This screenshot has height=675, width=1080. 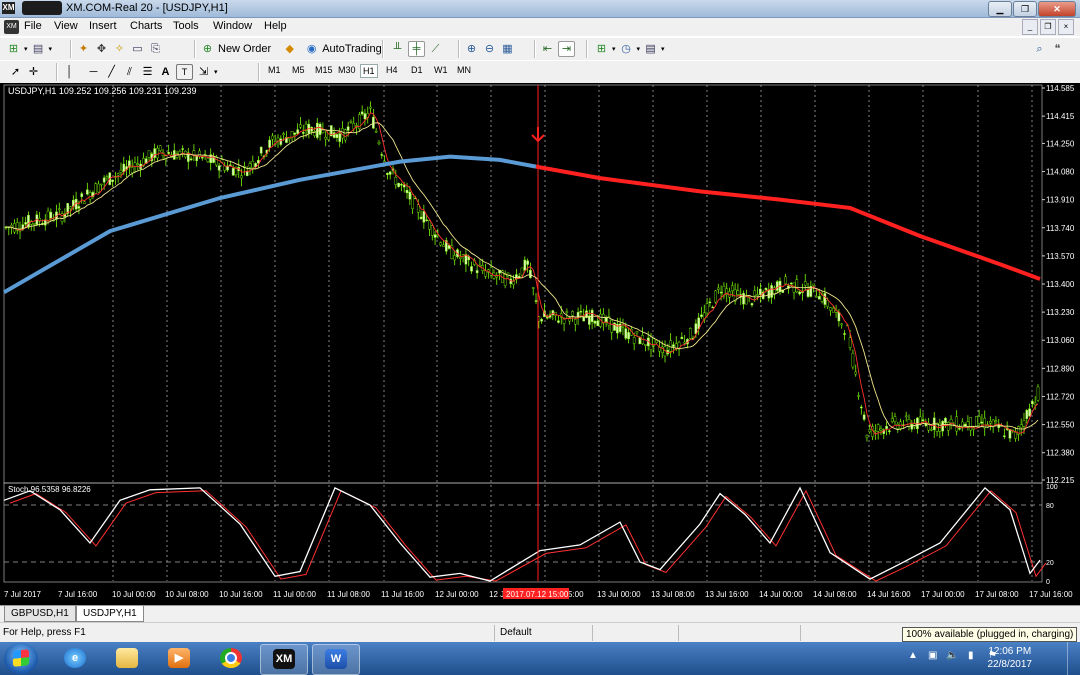 What do you see at coordinates (1039, 49) in the screenshot?
I see `search-icon: ⌕` at bounding box center [1039, 49].